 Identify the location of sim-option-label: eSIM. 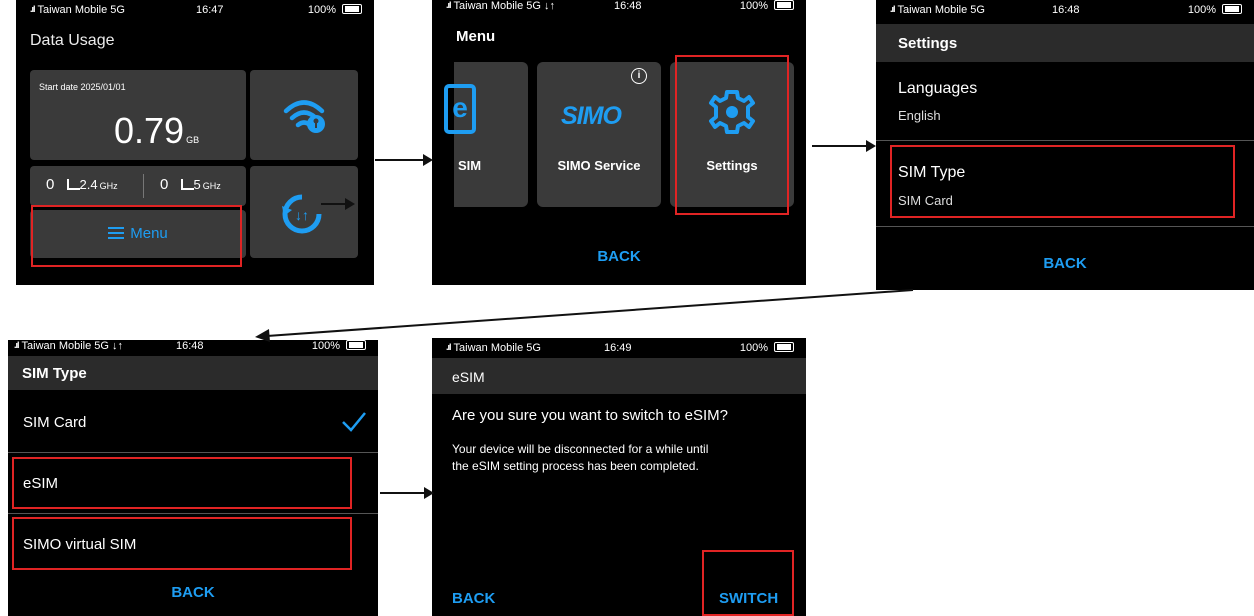
(41, 483).